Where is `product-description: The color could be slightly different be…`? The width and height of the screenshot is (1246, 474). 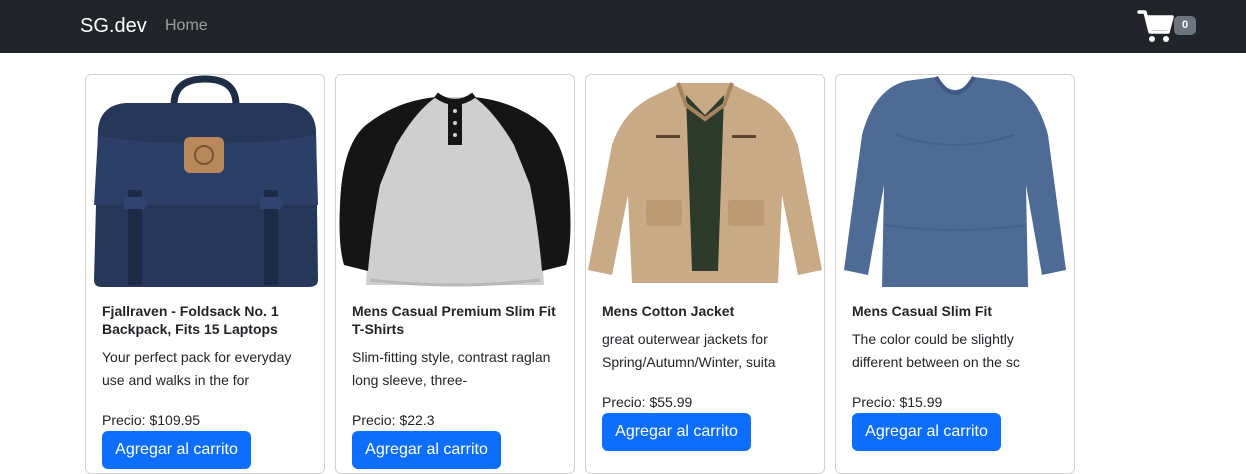 product-description: The color could be slightly different be… is located at coordinates (936, 350).